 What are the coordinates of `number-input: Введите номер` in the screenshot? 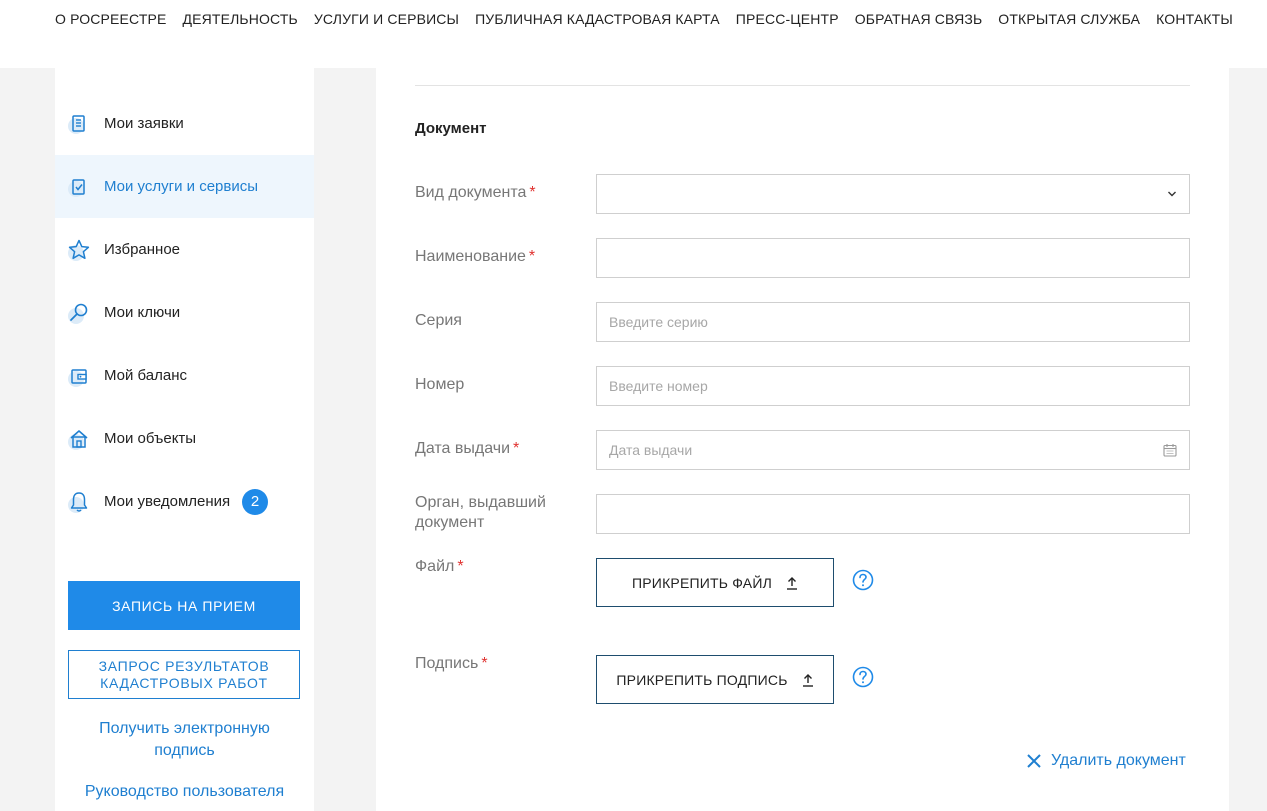 It's located at (893, 386).